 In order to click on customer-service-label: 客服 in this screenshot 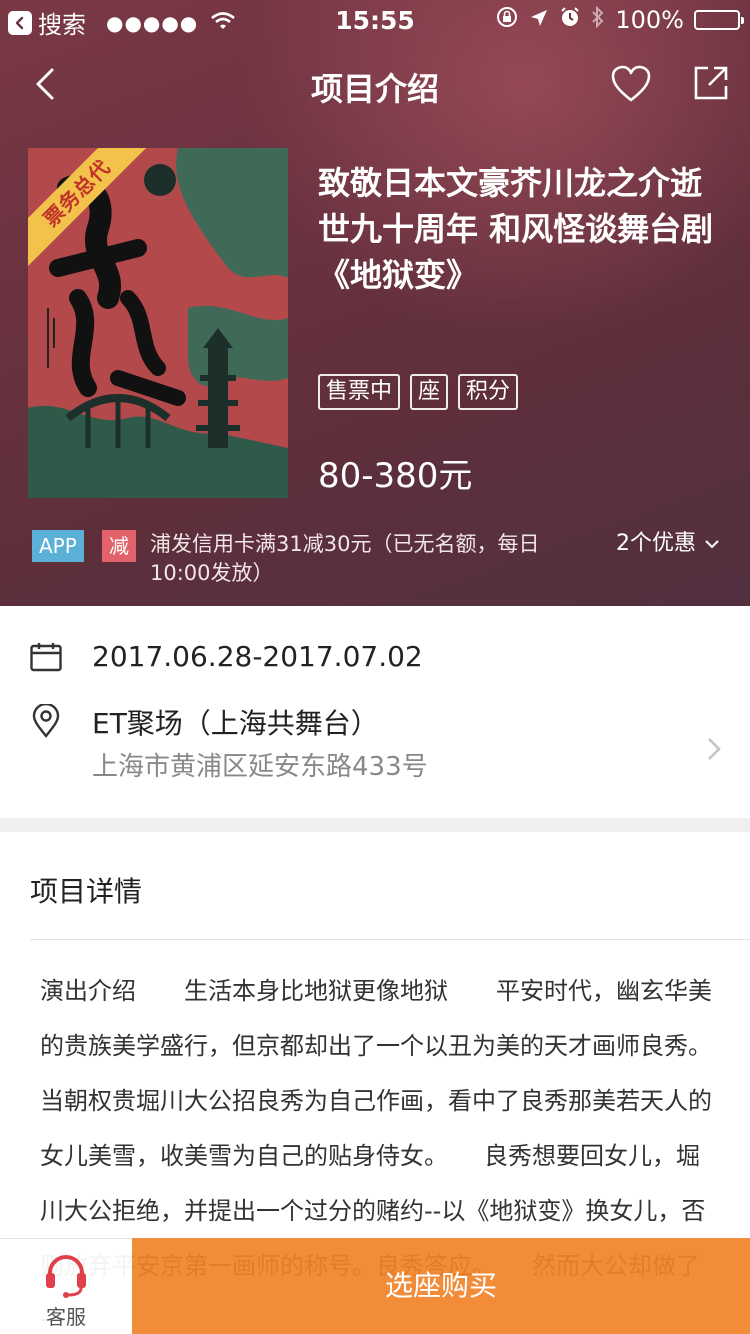, I will do `click(66, 1317)`.